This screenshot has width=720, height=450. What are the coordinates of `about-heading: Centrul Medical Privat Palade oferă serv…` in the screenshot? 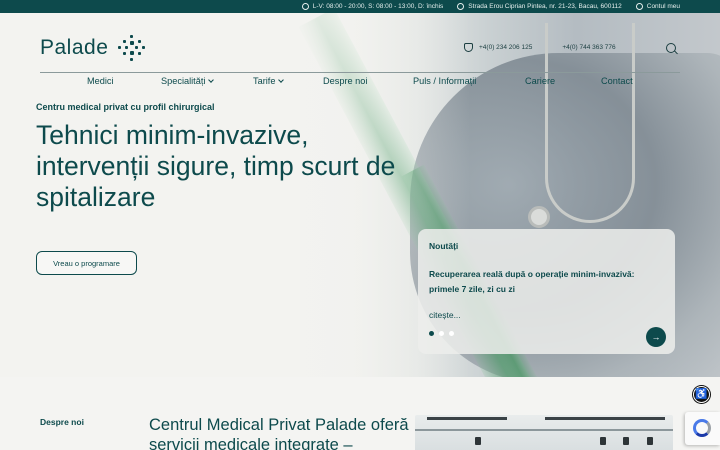 It's located at (279, 433).